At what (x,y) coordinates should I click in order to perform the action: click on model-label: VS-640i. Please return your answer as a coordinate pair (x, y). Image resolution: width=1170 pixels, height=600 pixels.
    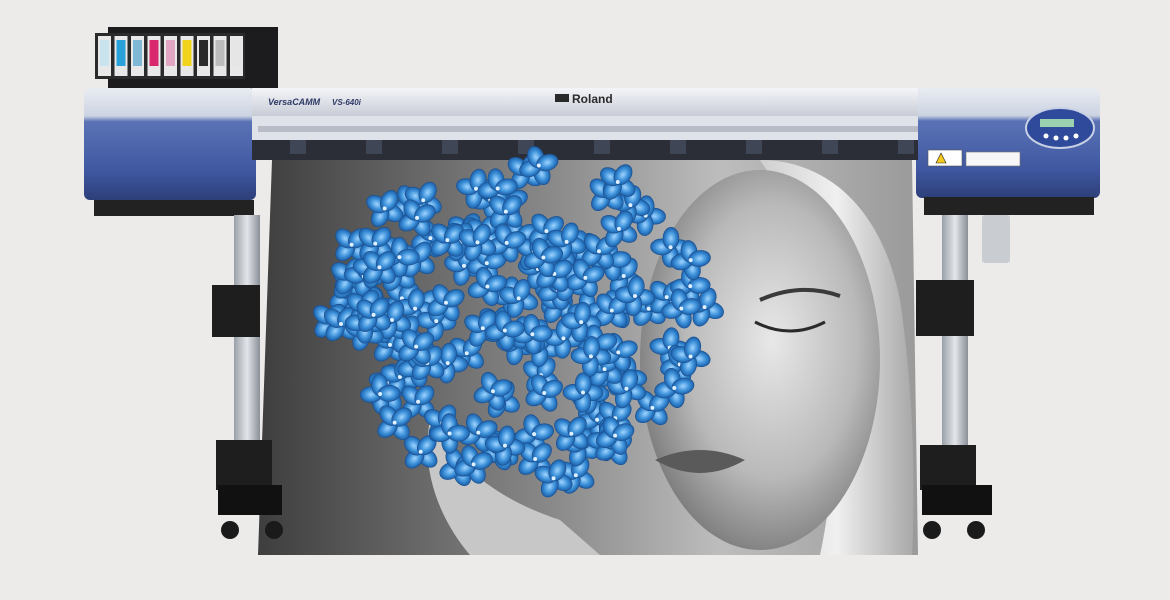
    Looking at the image, I should click on (347, 102).